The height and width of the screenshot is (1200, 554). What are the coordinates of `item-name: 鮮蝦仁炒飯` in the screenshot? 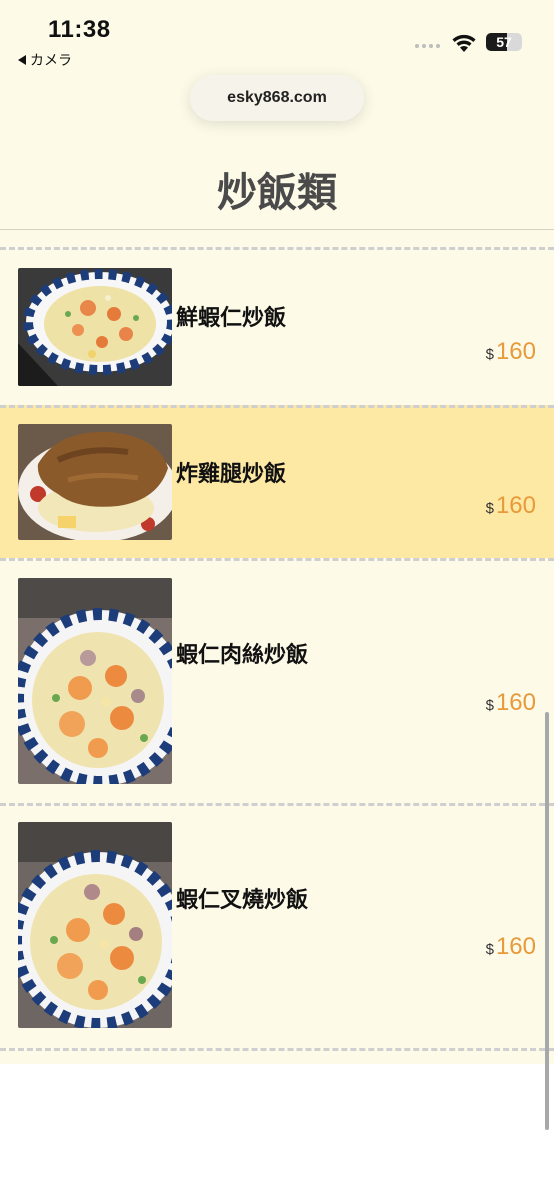 It's located at (231, 318).